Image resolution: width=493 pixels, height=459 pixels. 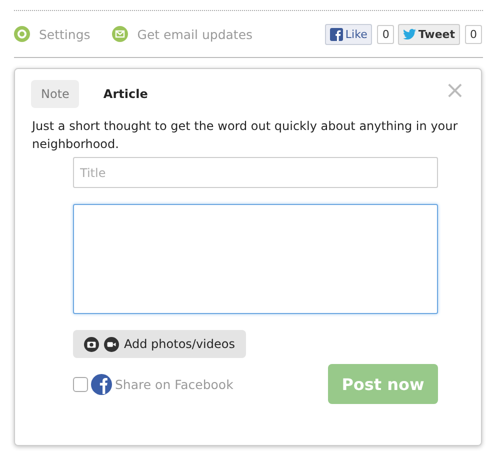 I want to click on toolbar-link: Get email updates, so click(x=182, y=34).